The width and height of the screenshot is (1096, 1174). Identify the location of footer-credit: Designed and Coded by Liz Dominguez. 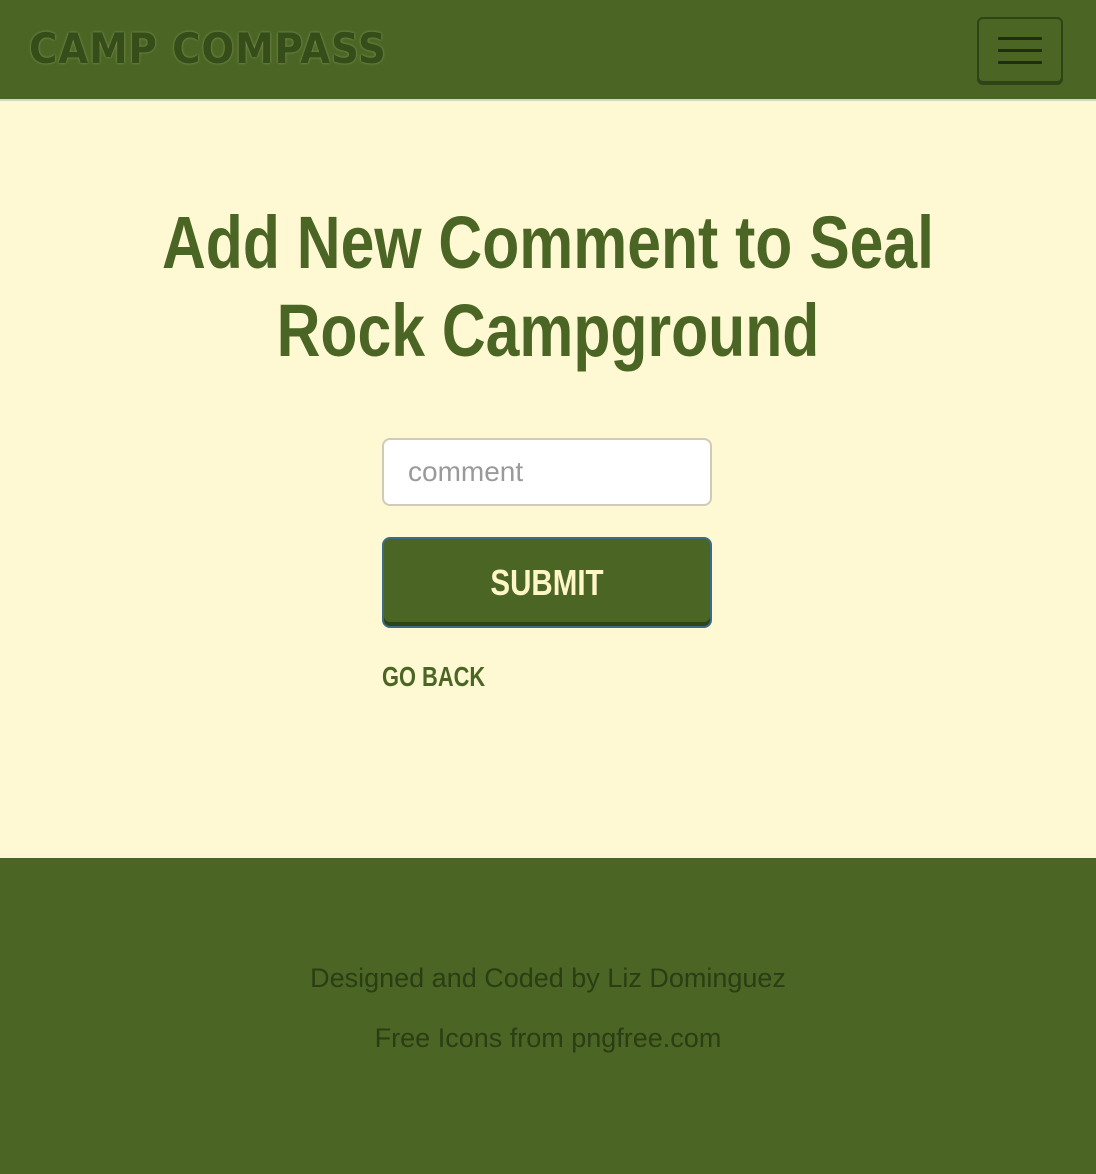
(548, 978).